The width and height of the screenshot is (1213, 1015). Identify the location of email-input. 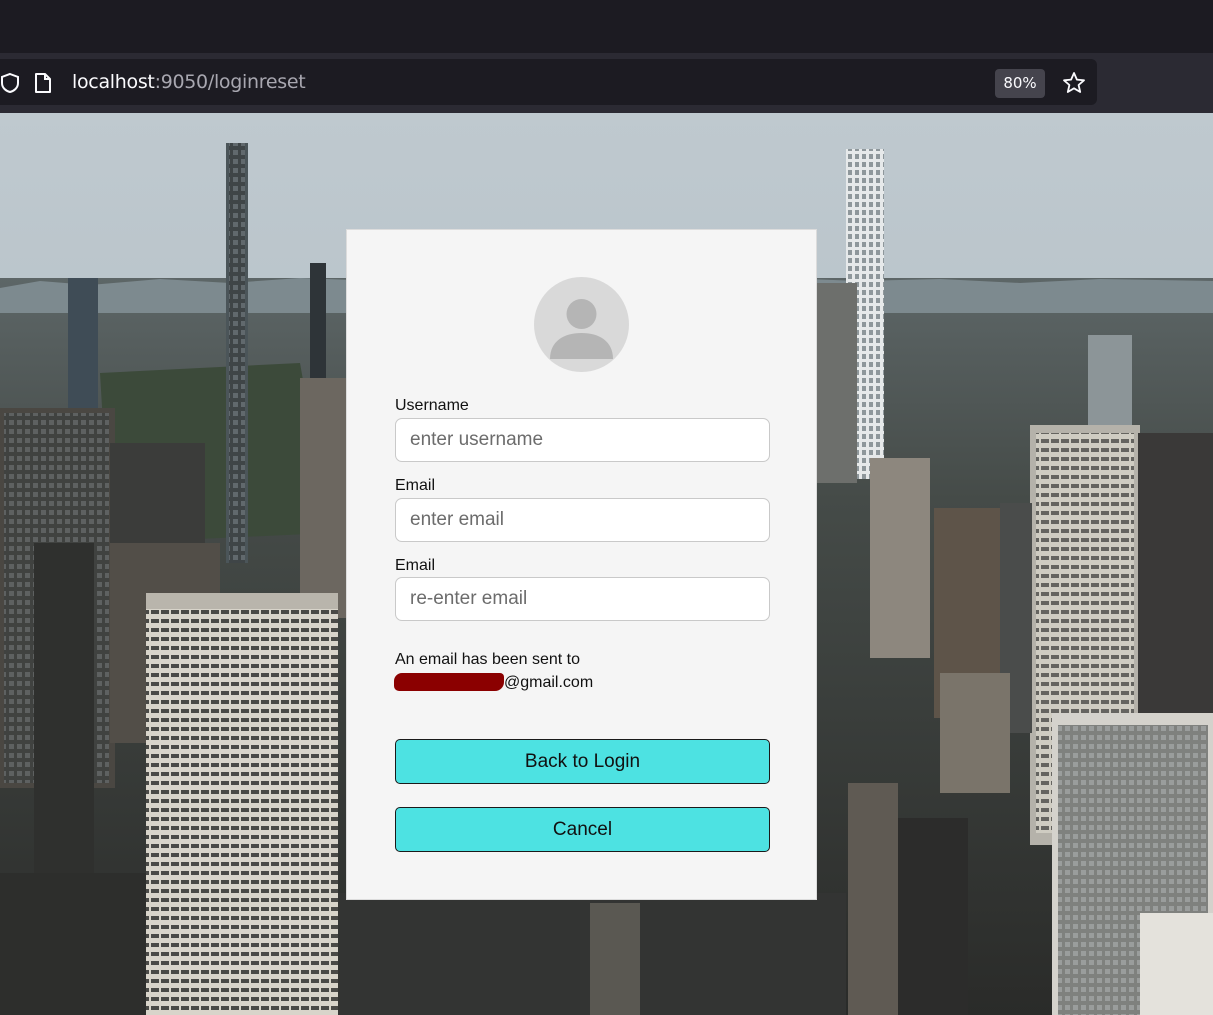
(582, 520).